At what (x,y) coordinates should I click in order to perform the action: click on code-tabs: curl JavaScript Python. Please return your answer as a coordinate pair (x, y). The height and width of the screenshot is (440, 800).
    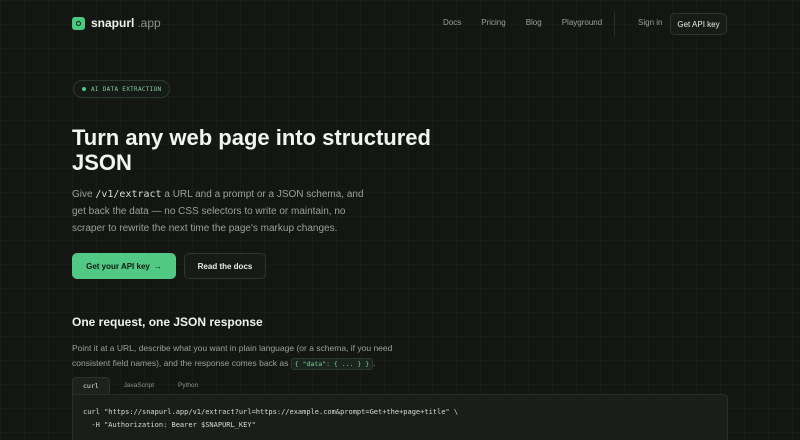
    Looking at the image, I should click on (140, 385).